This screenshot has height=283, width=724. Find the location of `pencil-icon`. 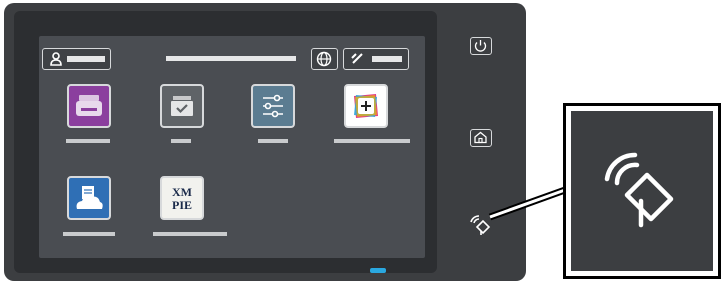

pencil-icon is located at coordinates (357, 58).